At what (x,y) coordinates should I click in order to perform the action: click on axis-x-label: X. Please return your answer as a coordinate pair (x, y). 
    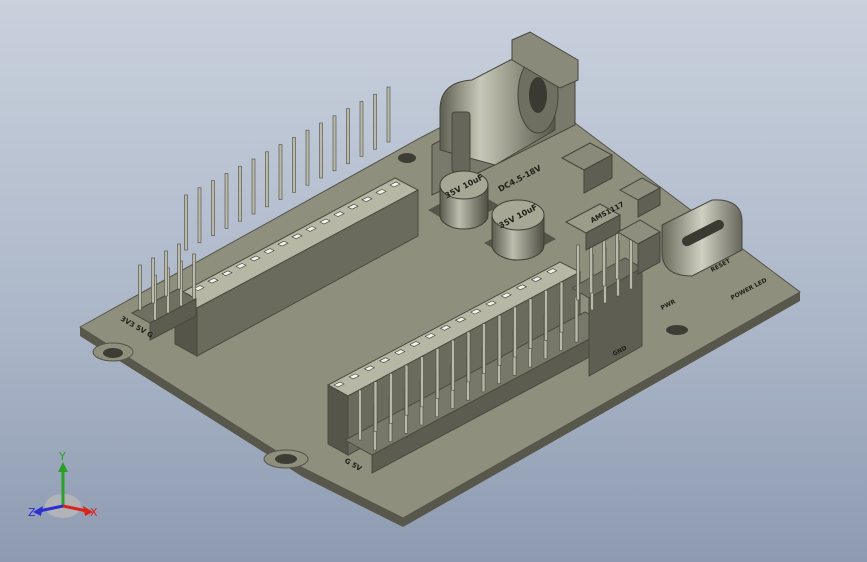
    Looking at the image, I should click on (94, 512).